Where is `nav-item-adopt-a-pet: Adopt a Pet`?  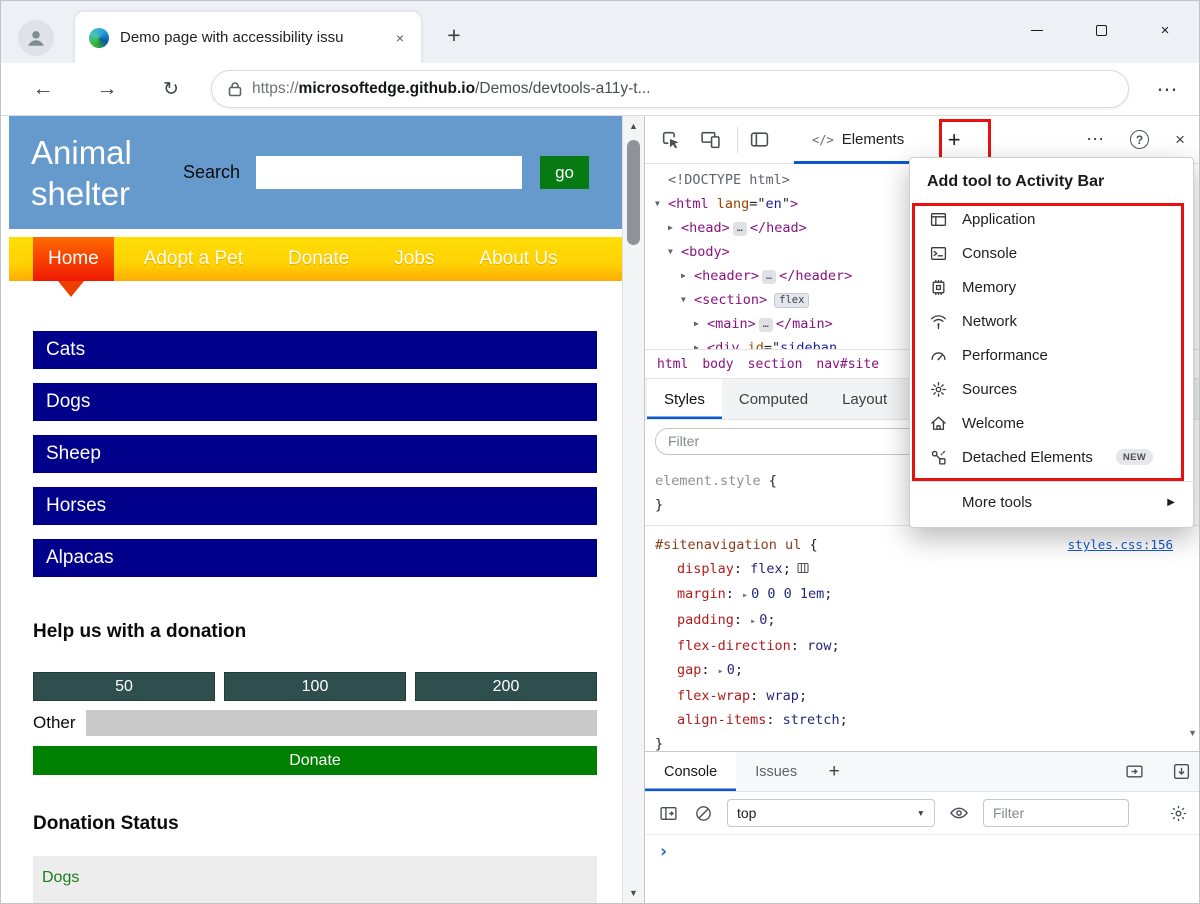 nav-item-adopt-a-pet: Adopt a Pet is located at coordinates (193, 259).